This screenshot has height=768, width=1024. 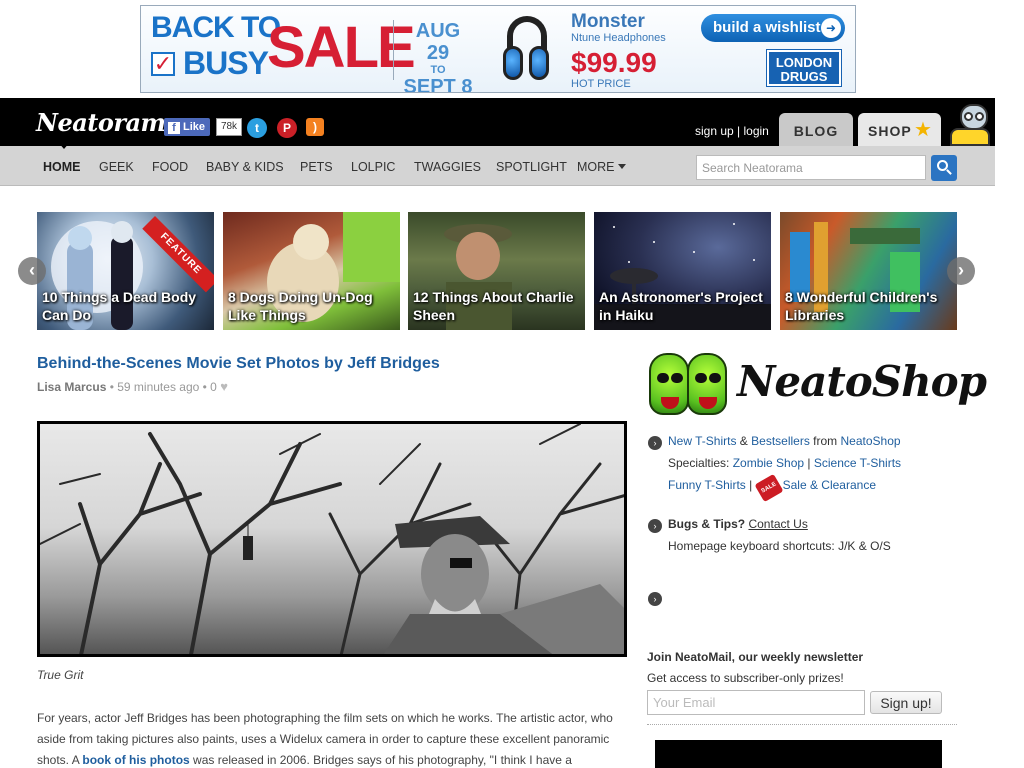 I want to click on chevron-right-icon: ›, so click(x=961, y=270).